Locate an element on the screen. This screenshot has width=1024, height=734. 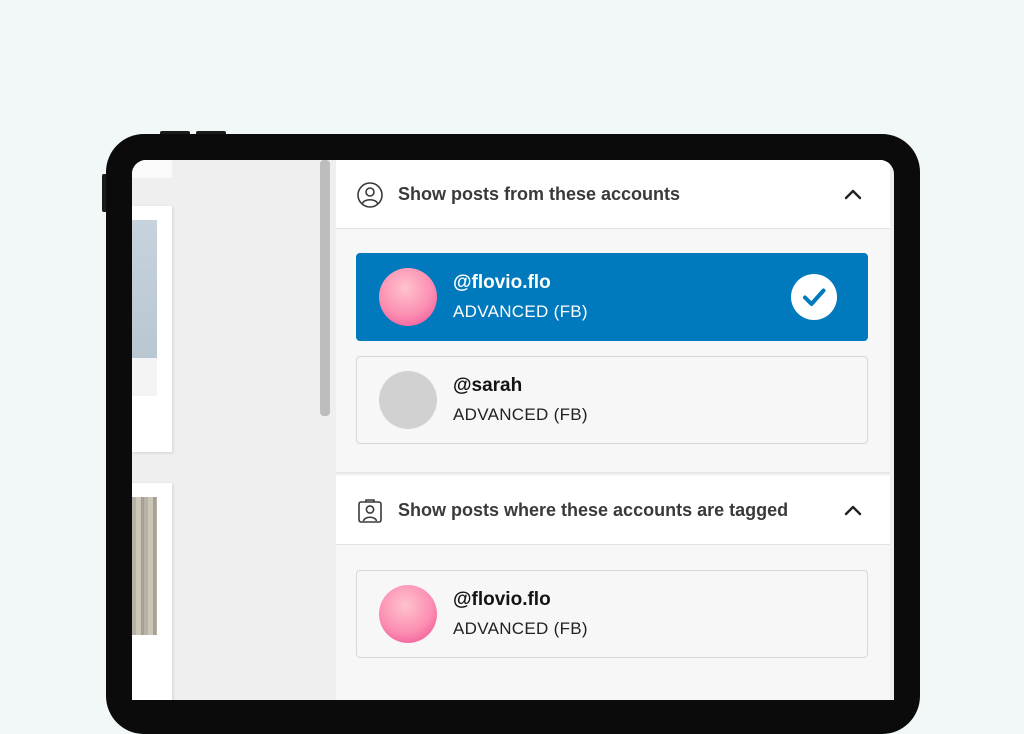
account-option: @sarah ADVANCED (FB) is located at coordinates (612, 400).